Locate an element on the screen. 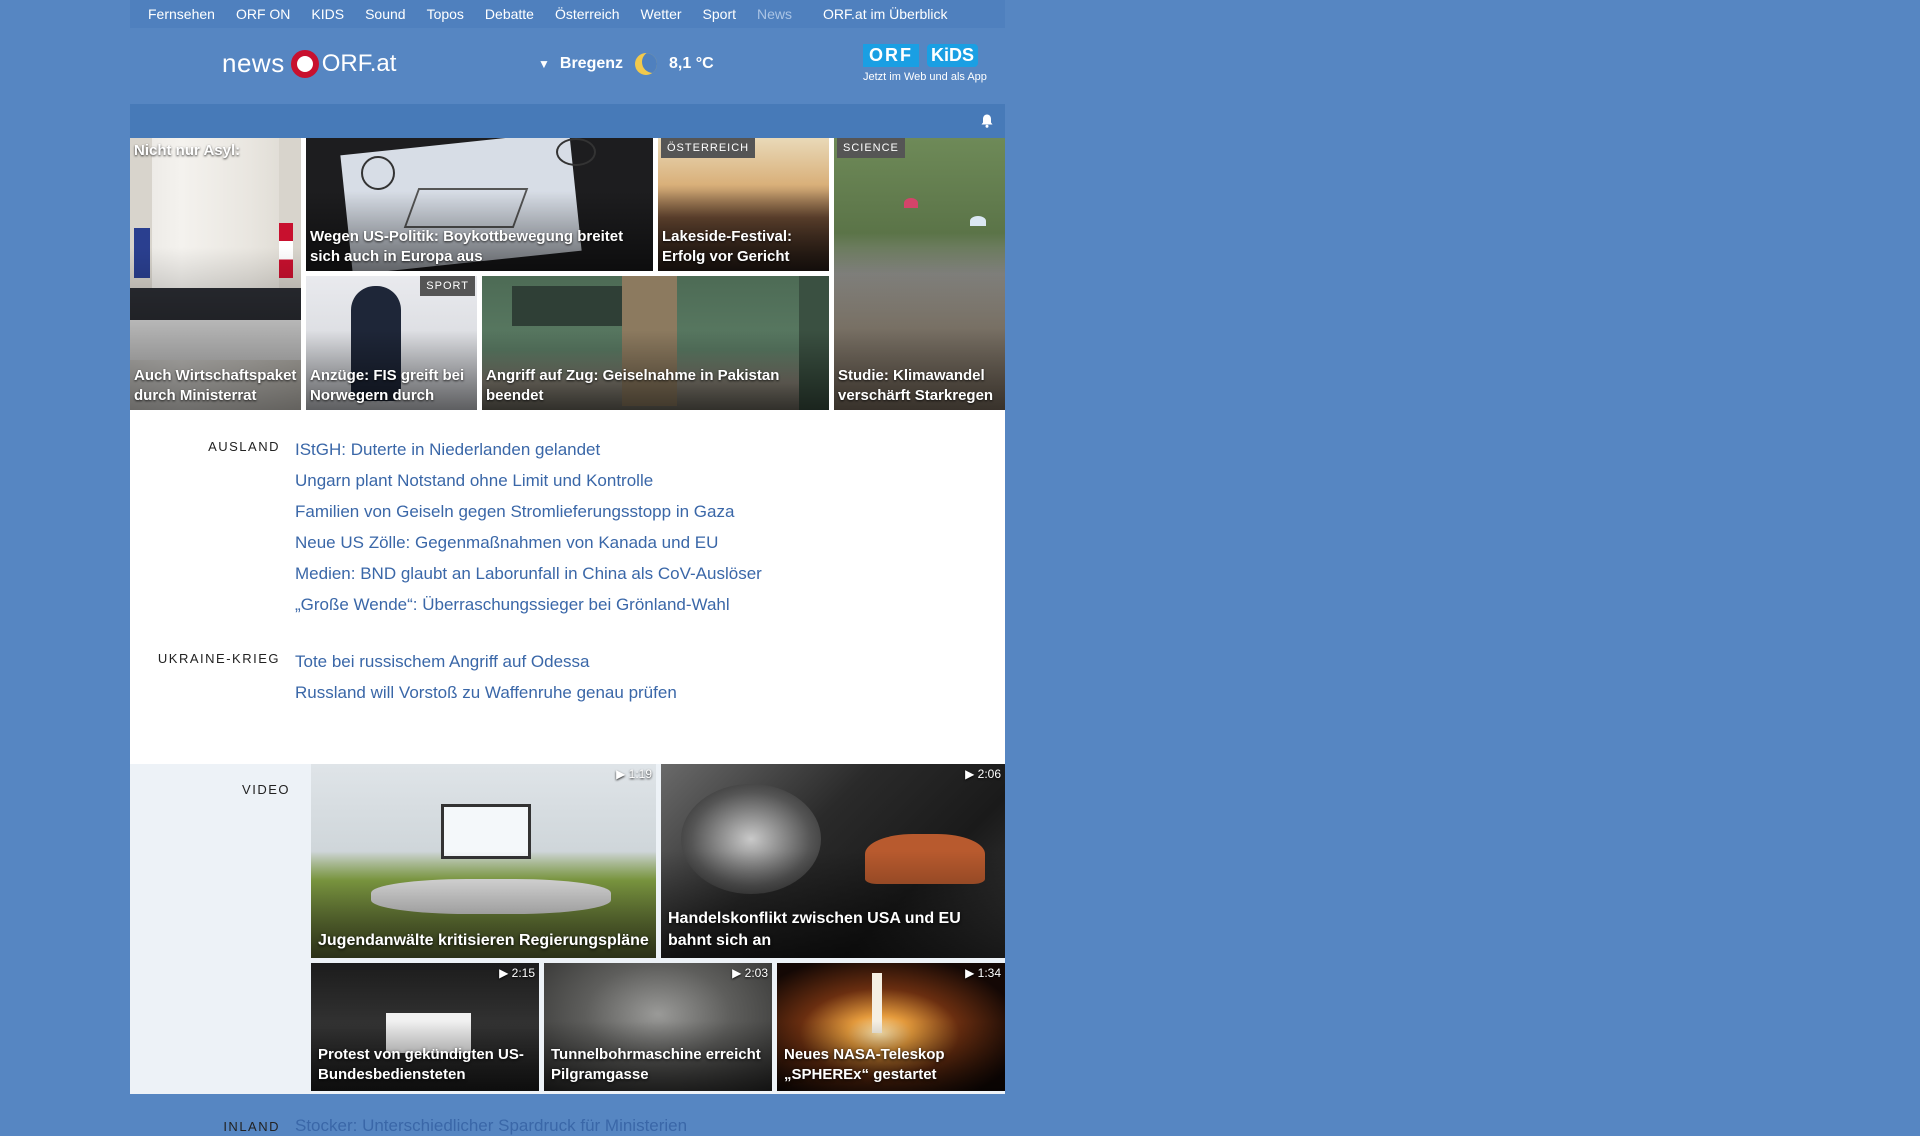 The image size is (1920, 1136). nav-oesterreich: Österreich is located at coordinates (587, 14).